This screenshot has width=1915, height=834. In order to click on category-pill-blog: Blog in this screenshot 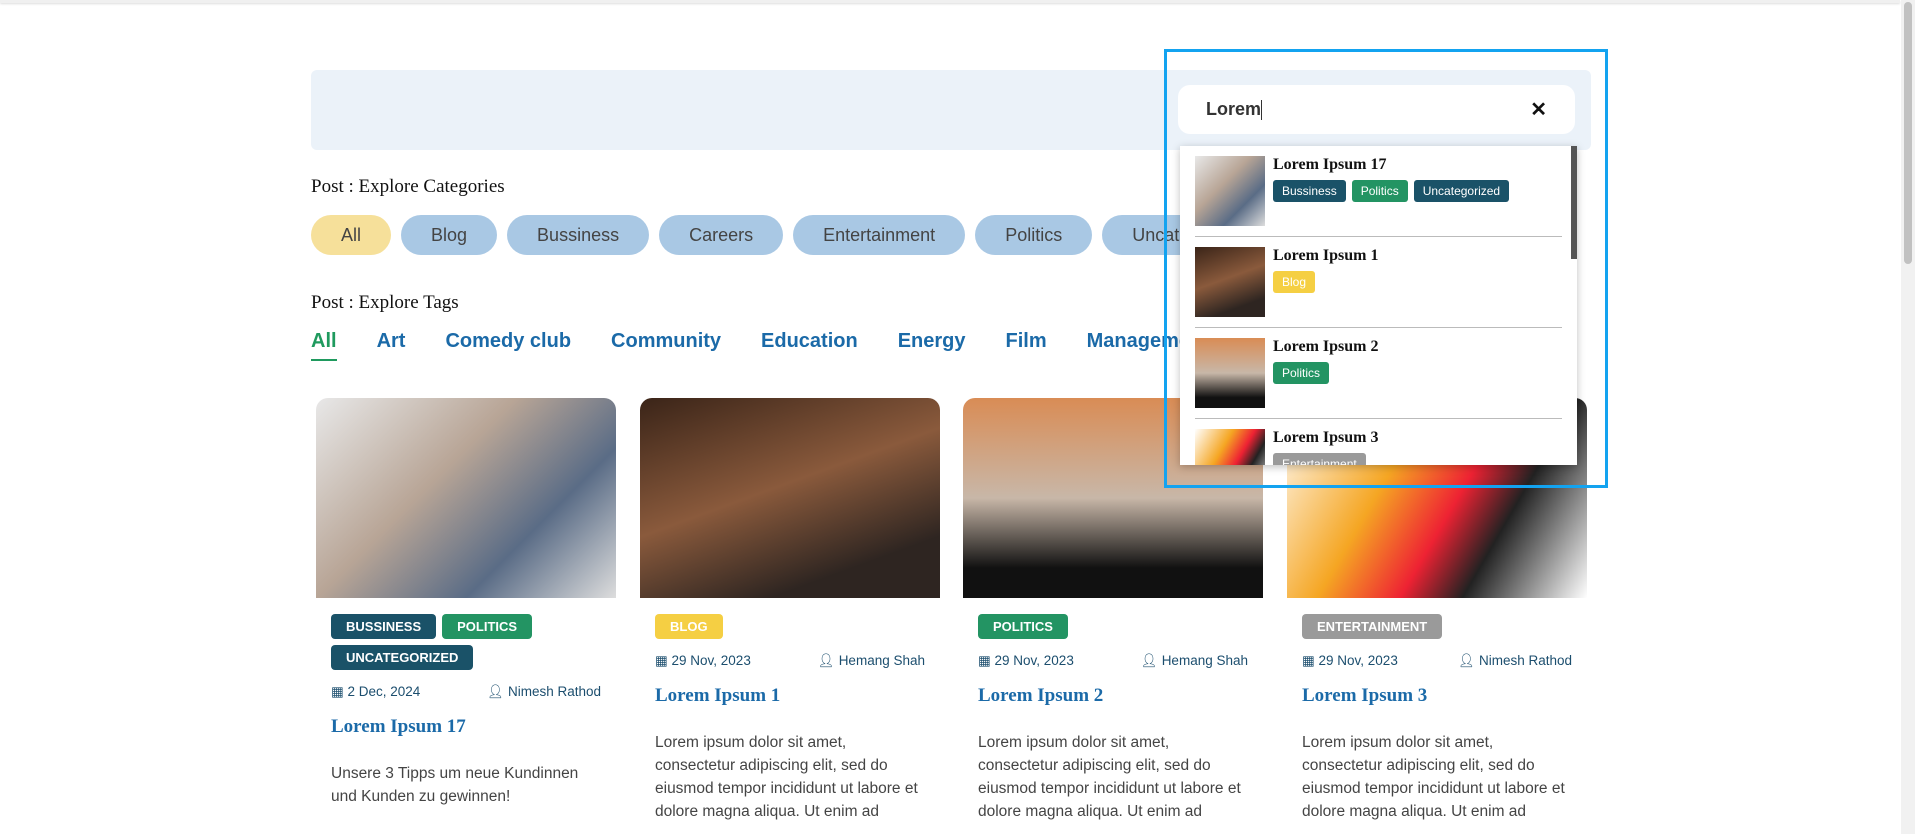, I will do `click(449, 235)`.